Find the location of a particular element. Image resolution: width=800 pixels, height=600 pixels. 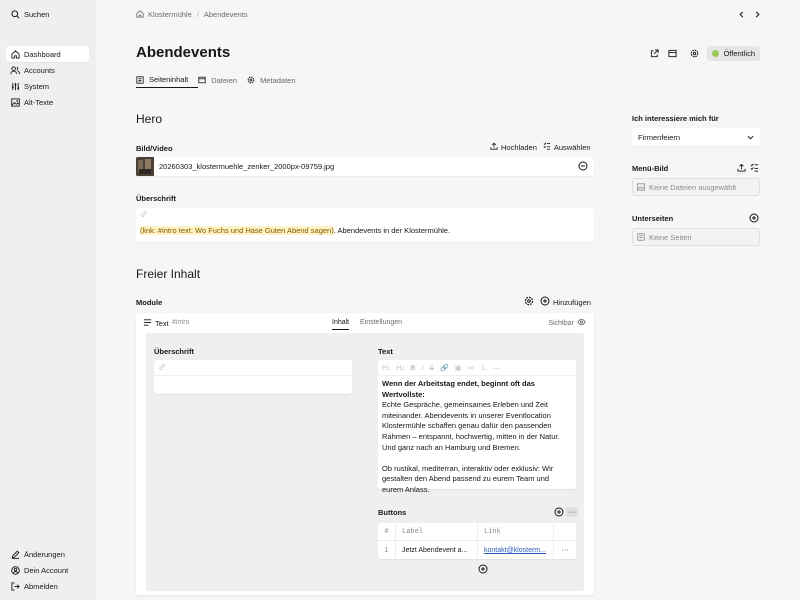

interest-select: Firmenfeiern is located at coordinates (696, 137).